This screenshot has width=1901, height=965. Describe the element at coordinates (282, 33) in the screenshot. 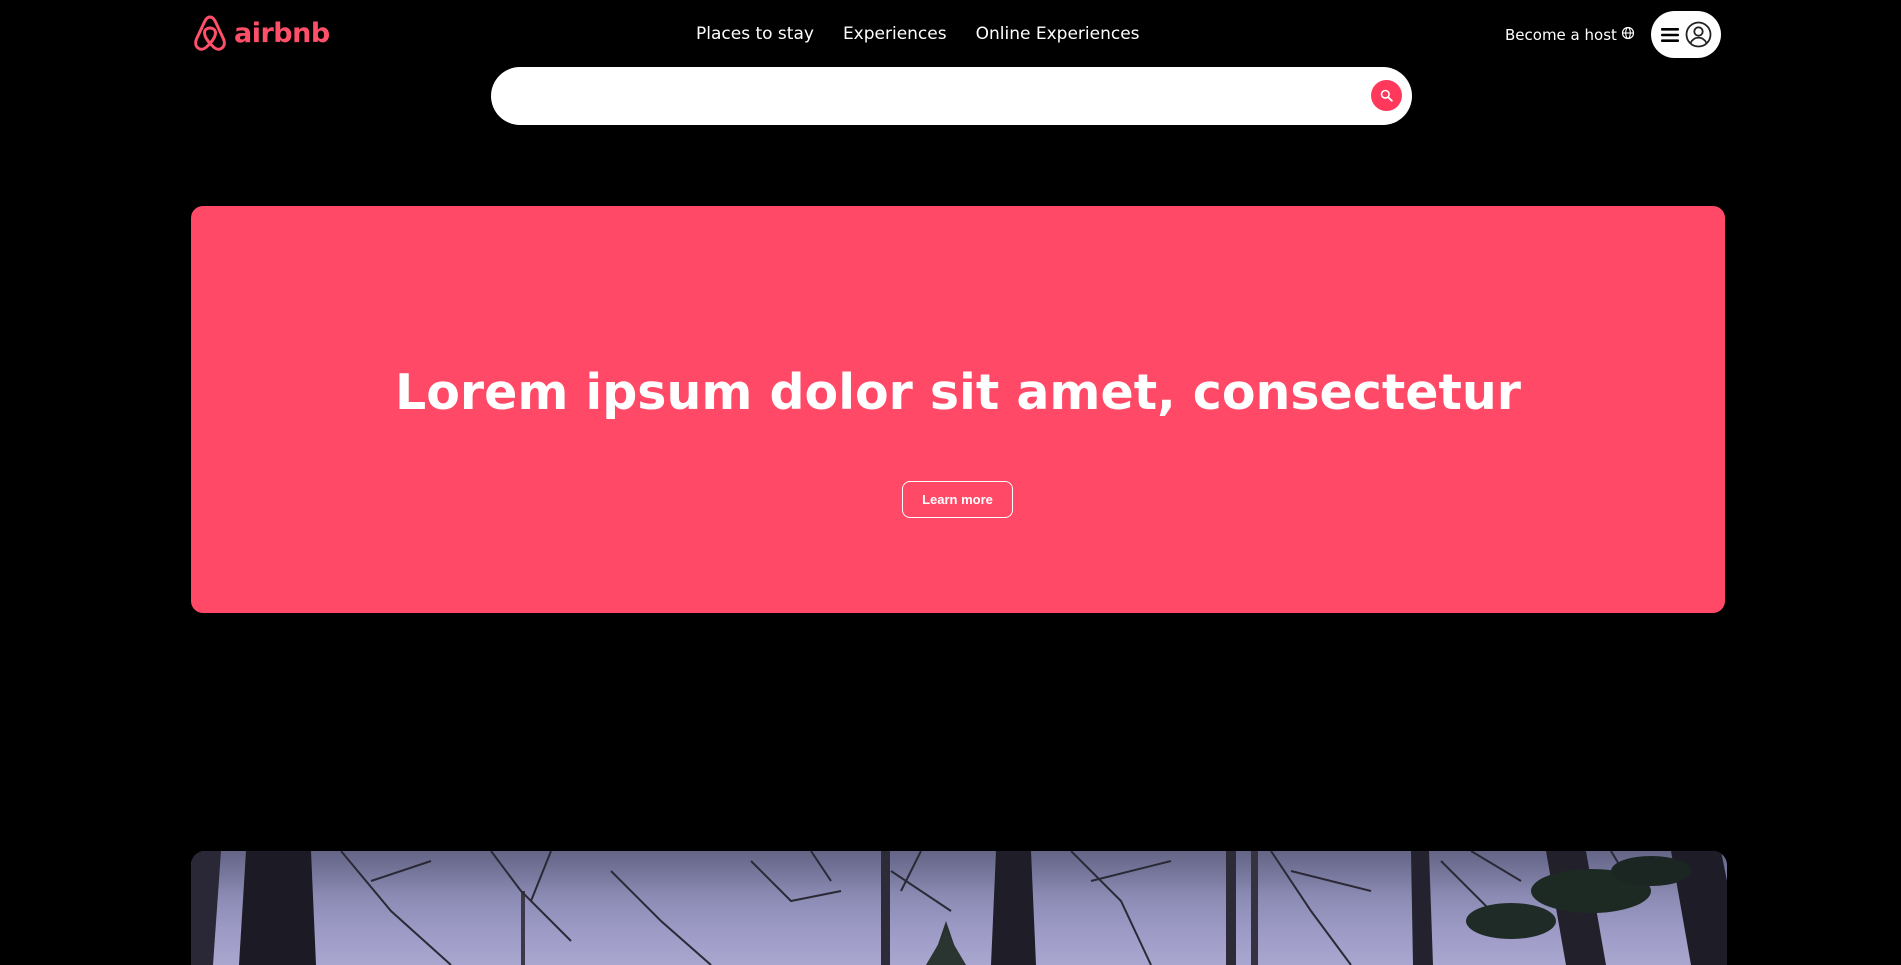

I see `brand-name: airbnb` at that location.